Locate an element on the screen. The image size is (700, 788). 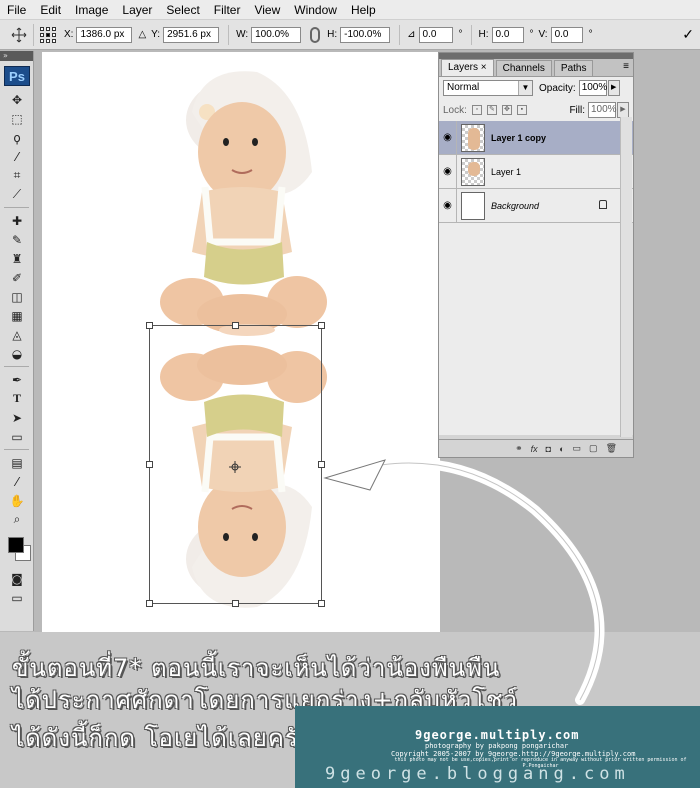
color-swatches is located at coordinates (16, 549).